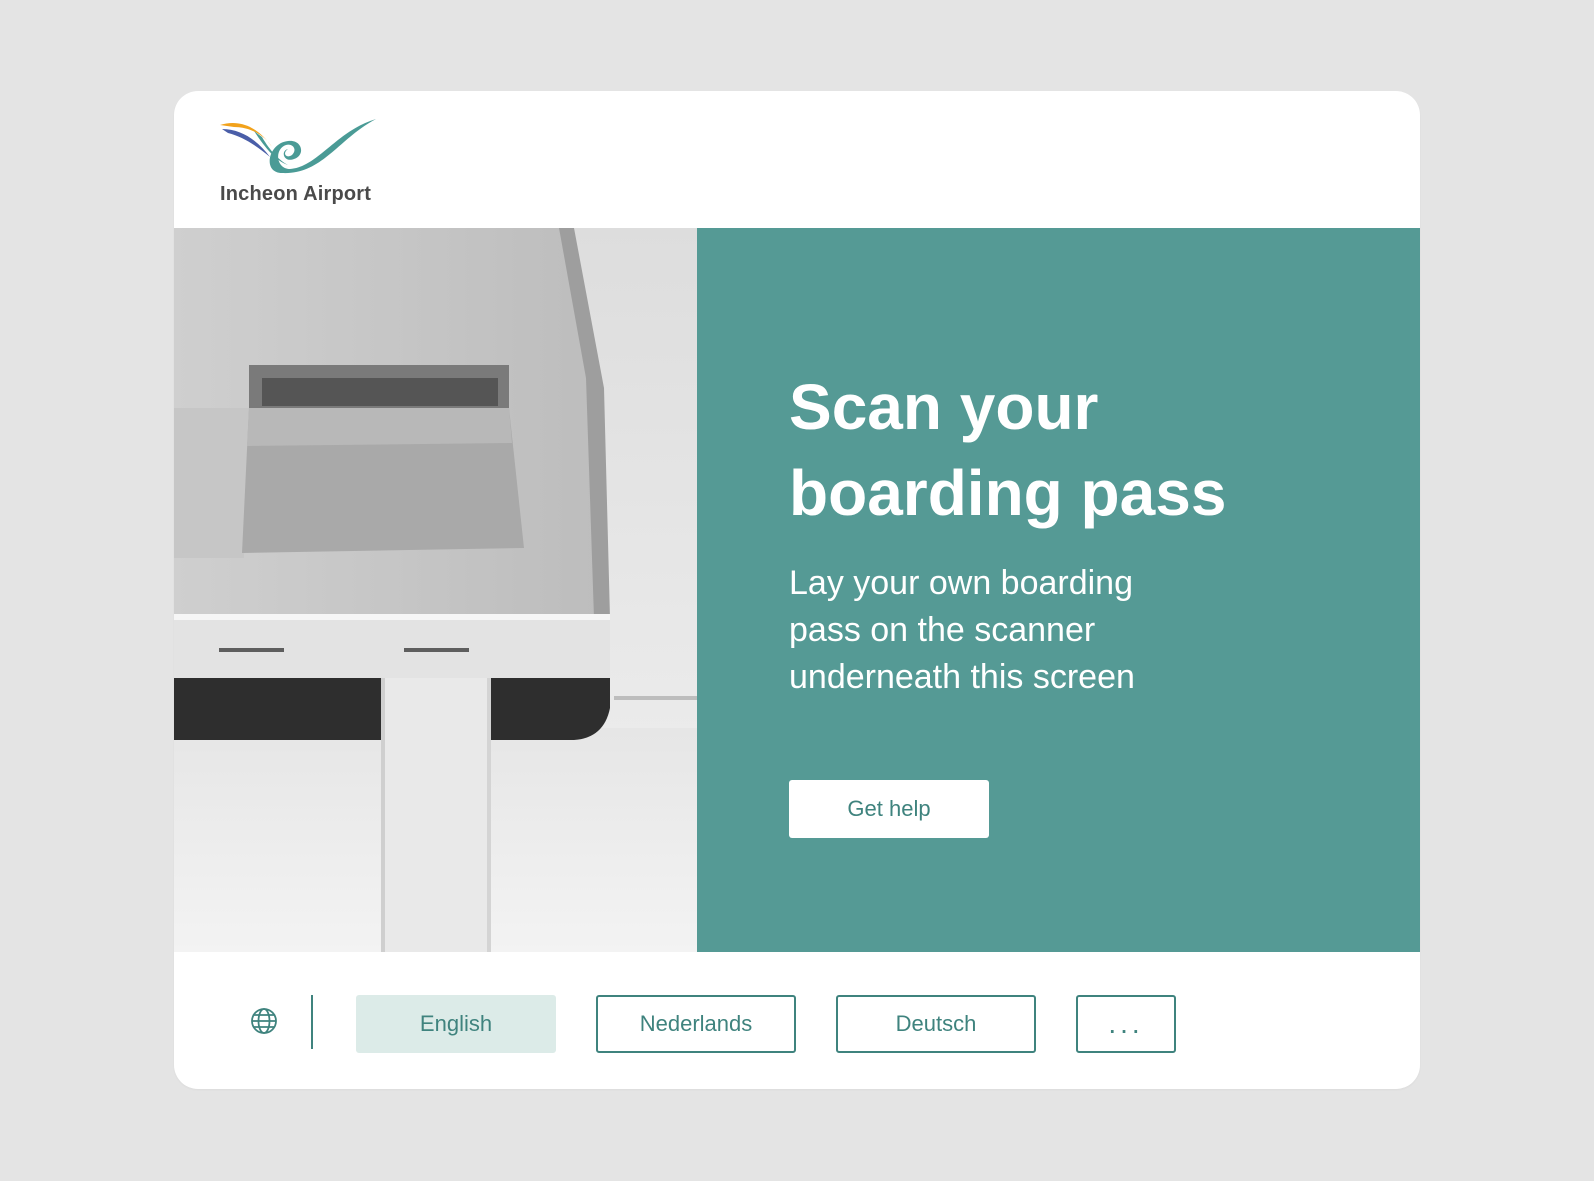 Image resolution: width=1594 pixels, height=1181 pixels. Describe the element at coordinates (889, 809) in the screenshot. I see `get-help-button: Get help` at that location.